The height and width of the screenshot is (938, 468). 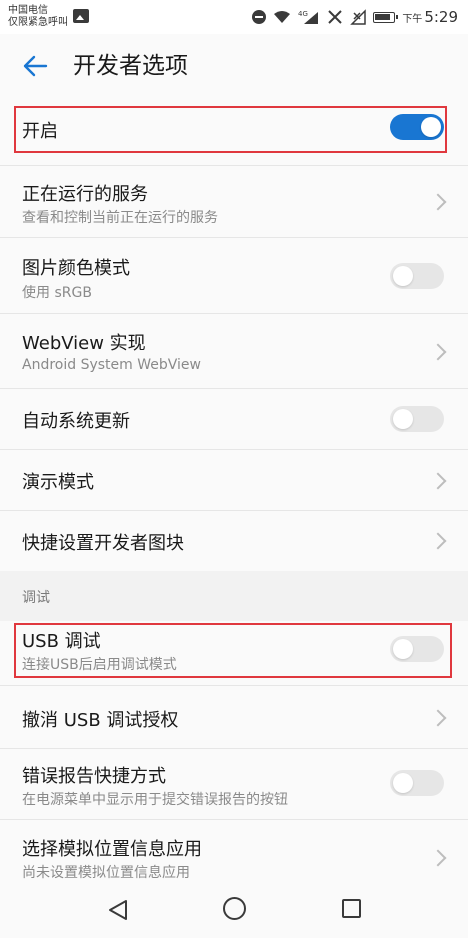 What do you see at coordinates (358, 17) in the screenshot?
I see `no-sim-signal-icon` at bounding box center [358, 17].